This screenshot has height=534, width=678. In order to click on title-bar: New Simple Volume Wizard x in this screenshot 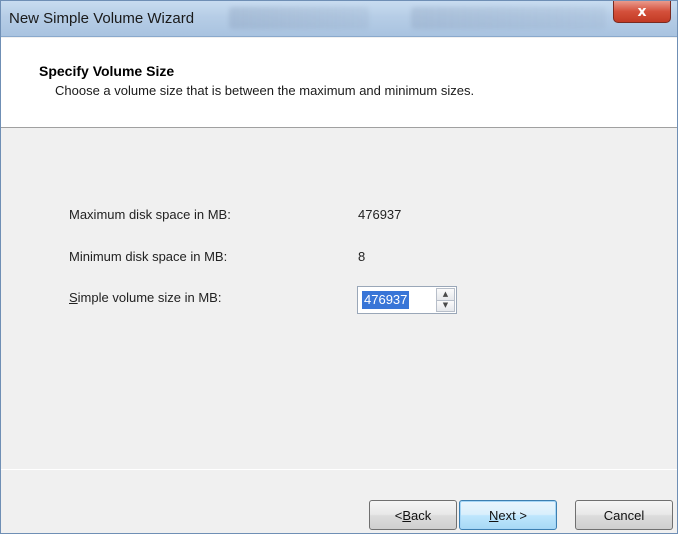, I will do `click(339, 19)`.